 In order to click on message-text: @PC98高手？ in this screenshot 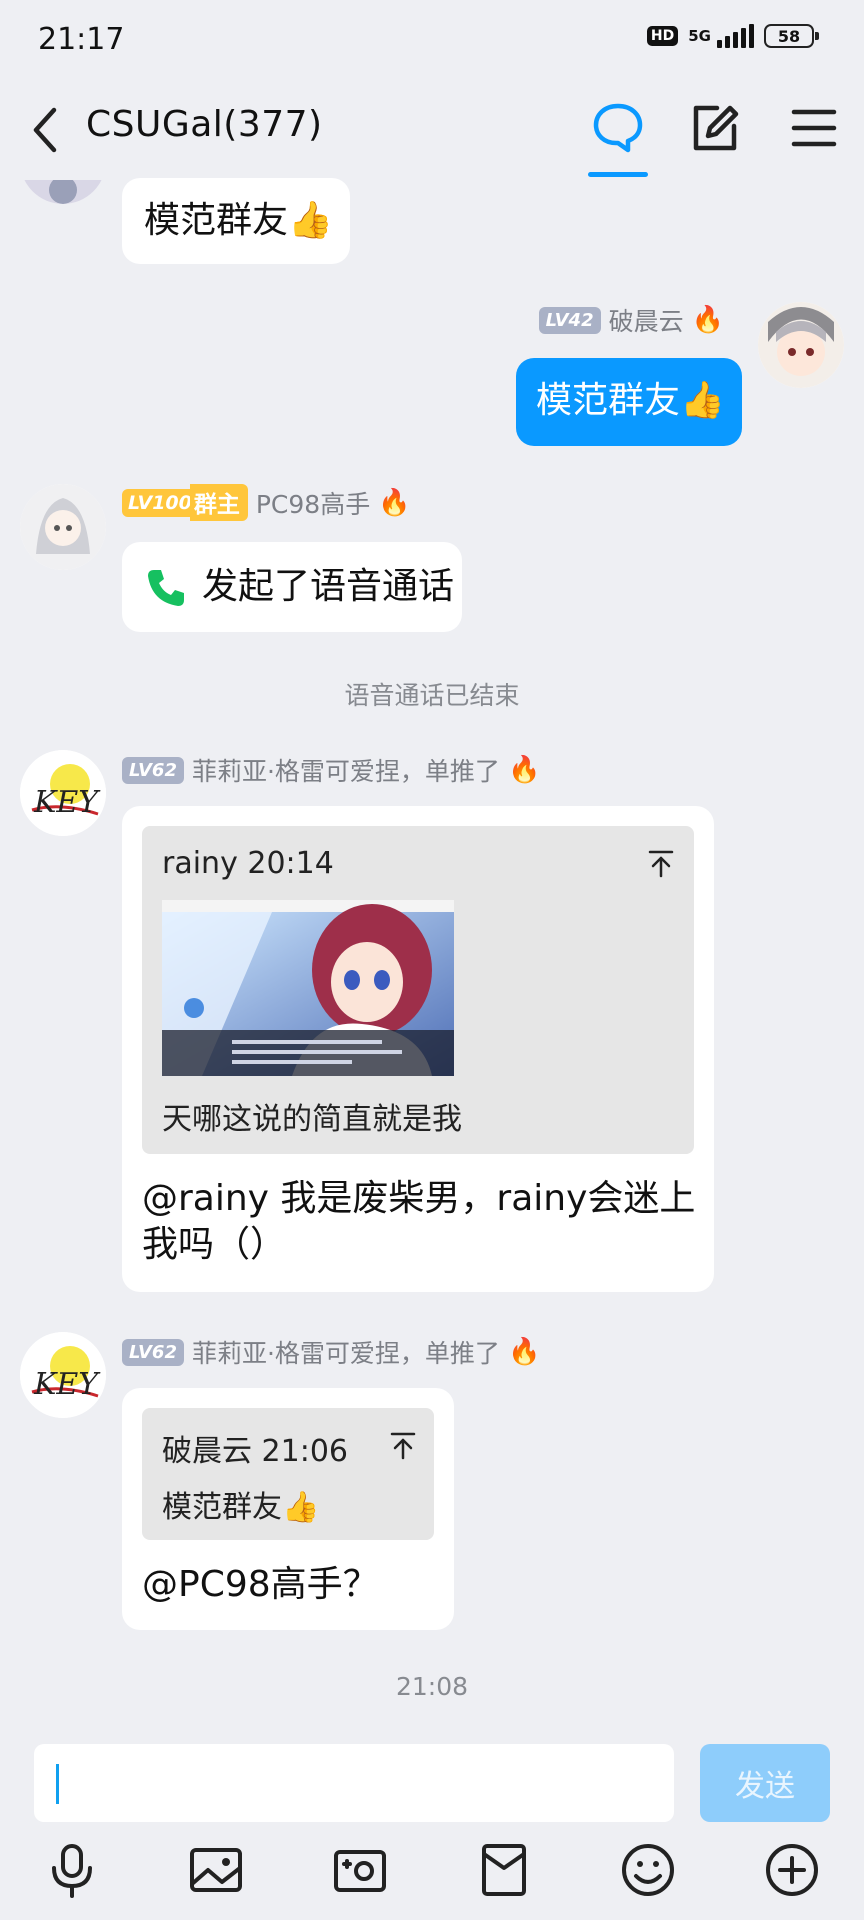, I will do `click(260, 1584)`.